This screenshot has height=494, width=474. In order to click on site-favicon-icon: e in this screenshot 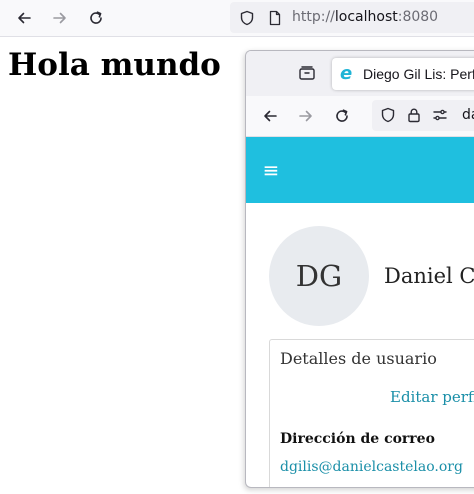, I will do `click(346, 73)`.